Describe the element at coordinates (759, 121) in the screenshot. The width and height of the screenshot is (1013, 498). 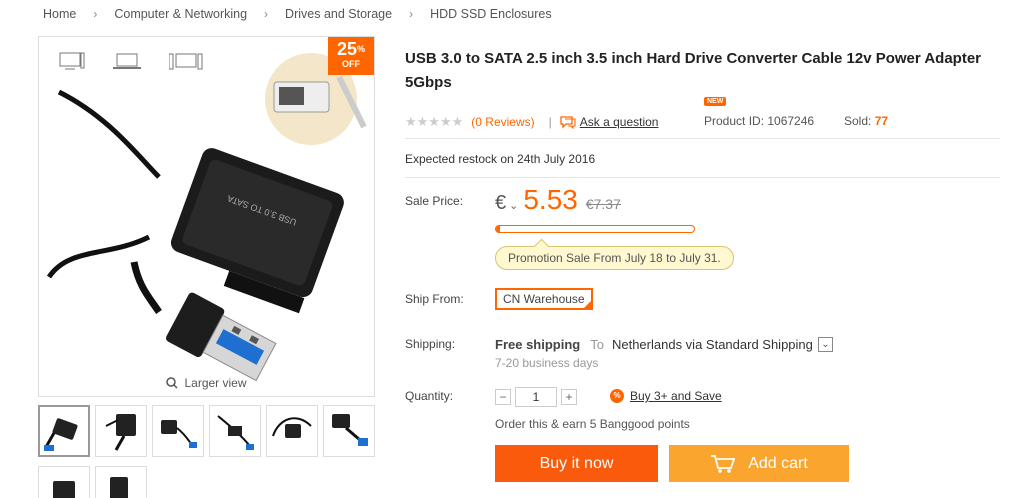
I see `product-id: Product ID: 1067246` at that location.